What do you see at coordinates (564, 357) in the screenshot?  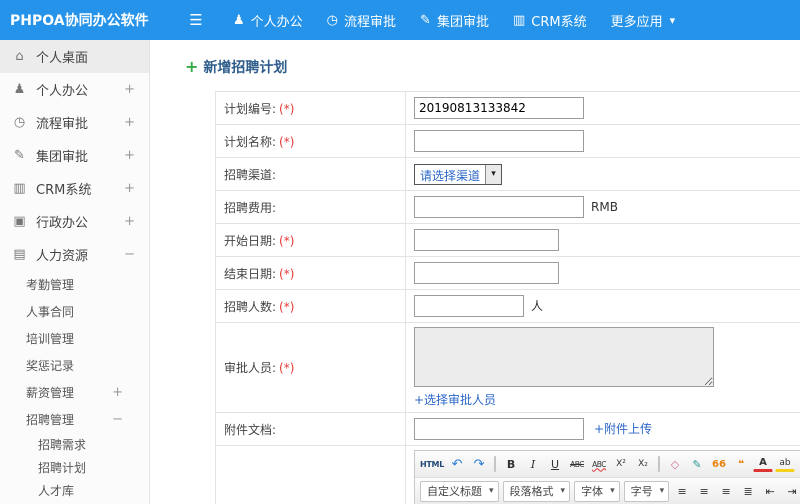 I see `approver-textarea` at bounding box center [564, 357].